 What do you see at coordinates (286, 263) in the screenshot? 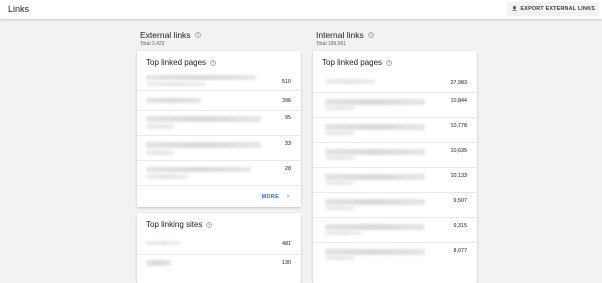
I see `link-count: 130` at bounding box center [286, 263].